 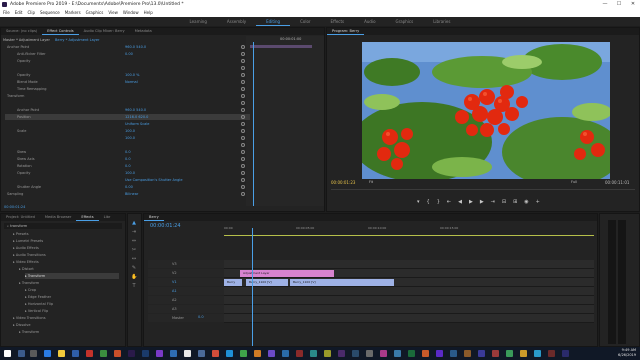 What do you see at coordinates (574, 182) in the screenshot?
I see `quality-dropdown: Full` at bounding box center [574, 182].